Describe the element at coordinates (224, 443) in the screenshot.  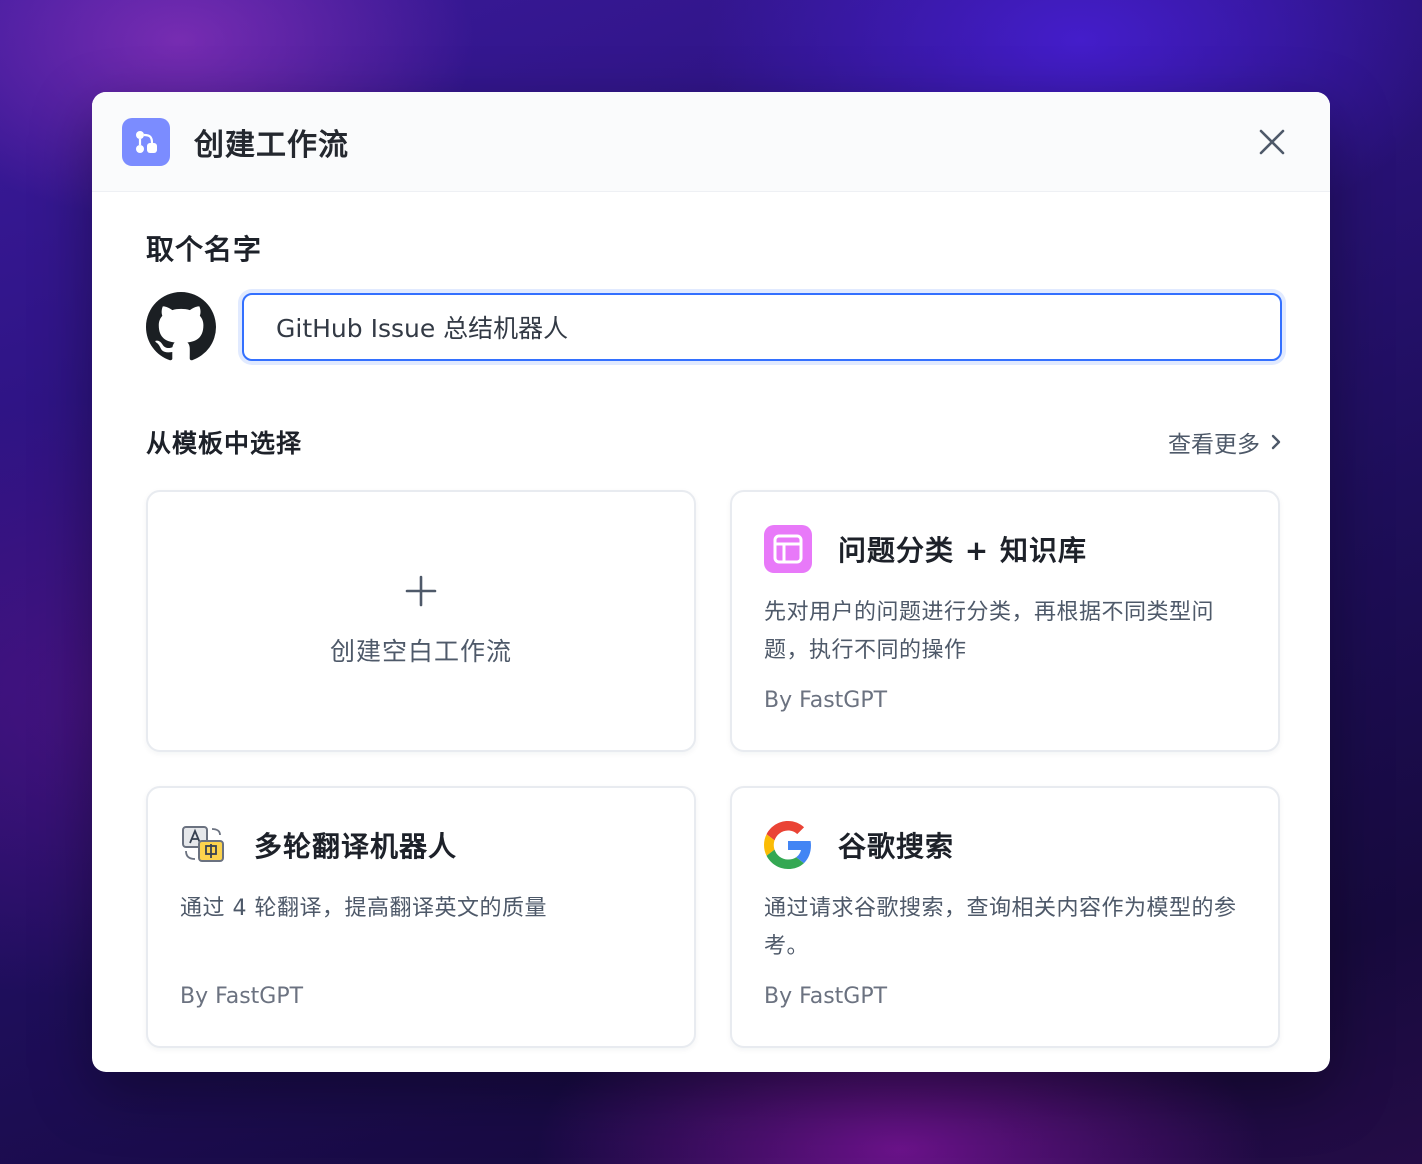
I see `template-section-label: 从模板中选择` at that location.